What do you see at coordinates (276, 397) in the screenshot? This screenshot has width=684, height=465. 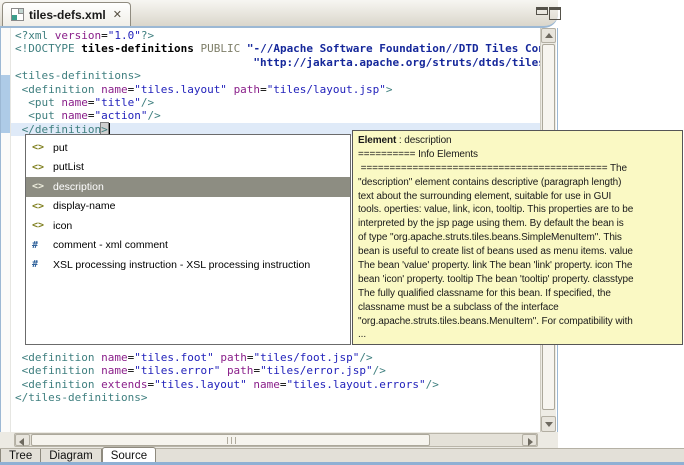 I see `code-line: </tiles-definitions>` at bounding box center [276, 397].